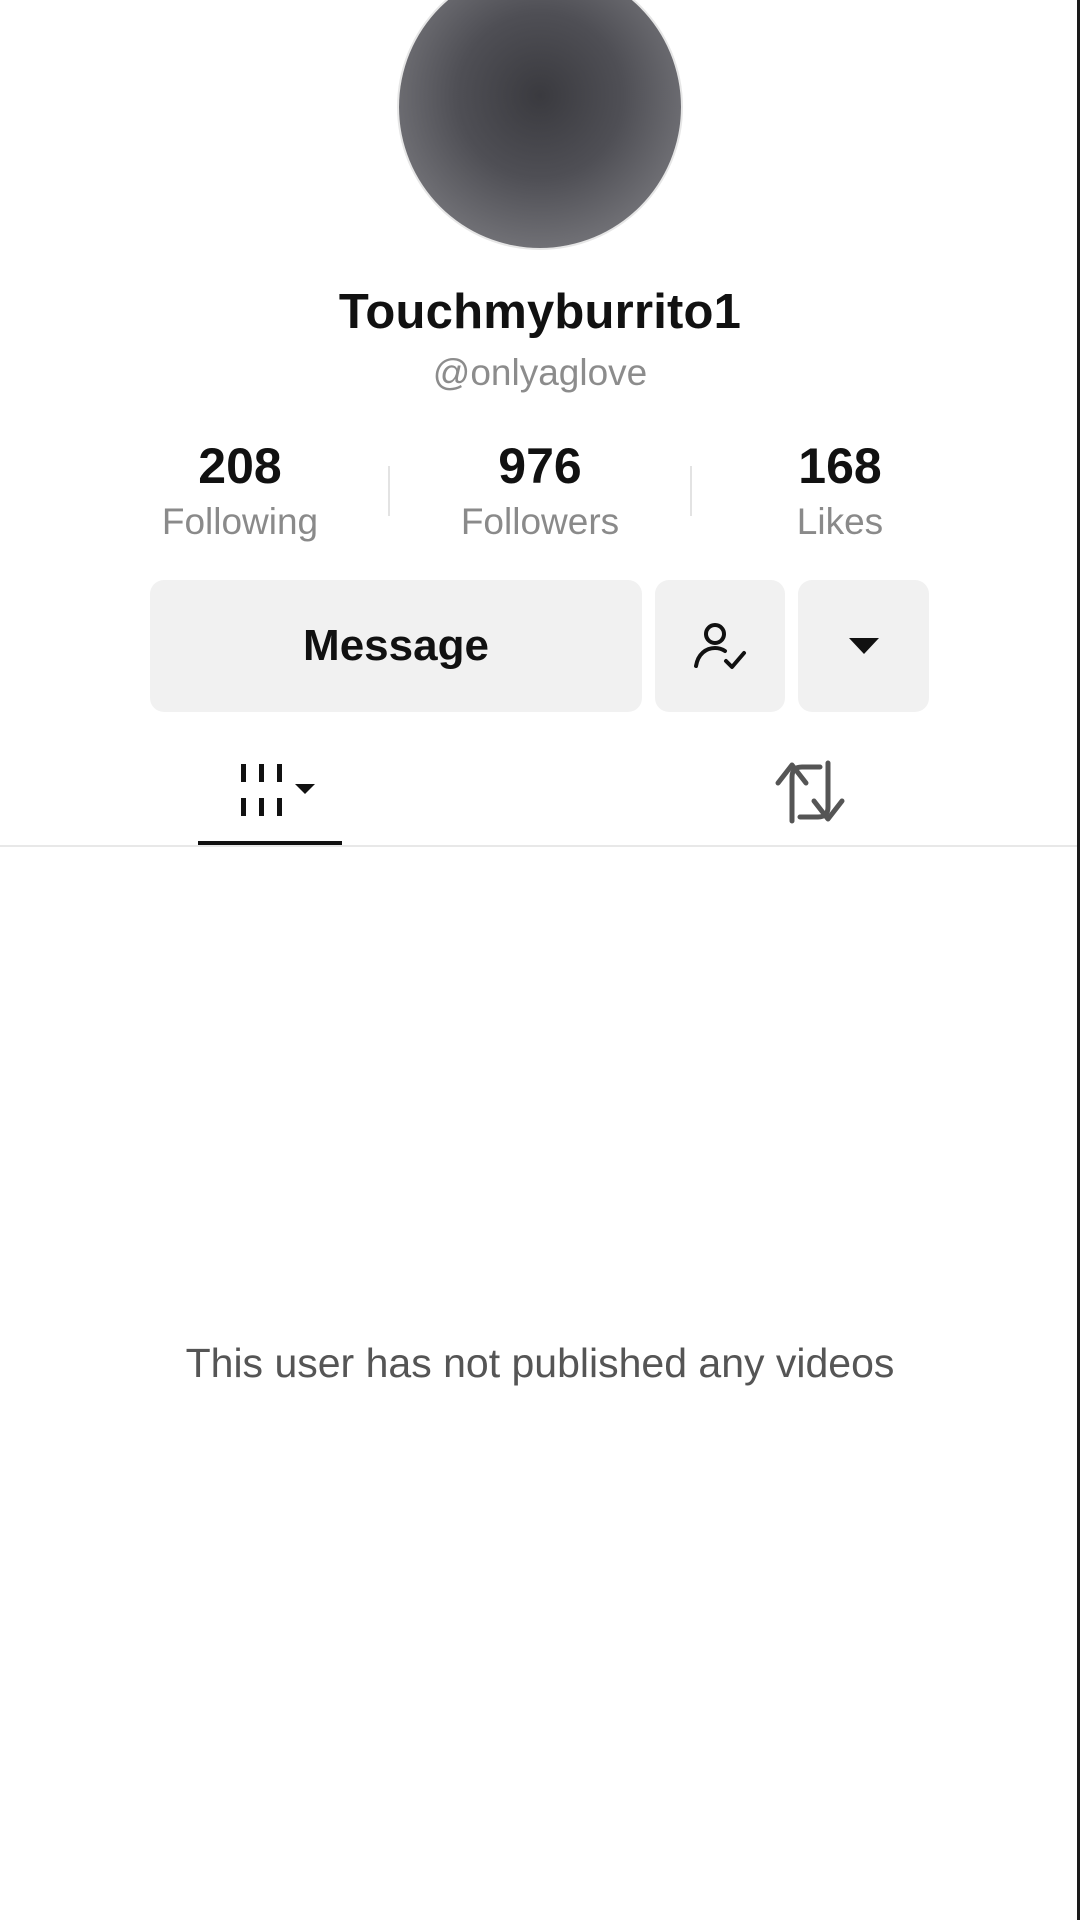 The height and width of the screenshot is (1920, 1080). I want to click on tab-separator, so click(538, 846).